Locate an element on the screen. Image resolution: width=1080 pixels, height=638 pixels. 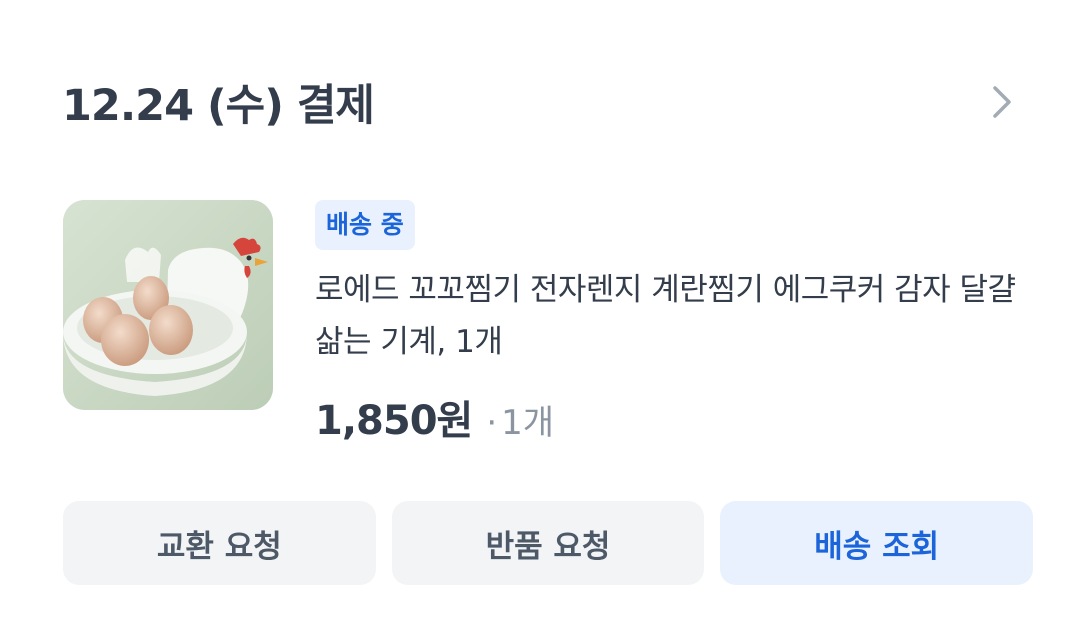
product-name: 로에드 꼬꼬찜기 전자렌지 계란찜기 에그쿠커 감자 달걀 삶는 기계, 1개 is located at coordinates (675, 316).